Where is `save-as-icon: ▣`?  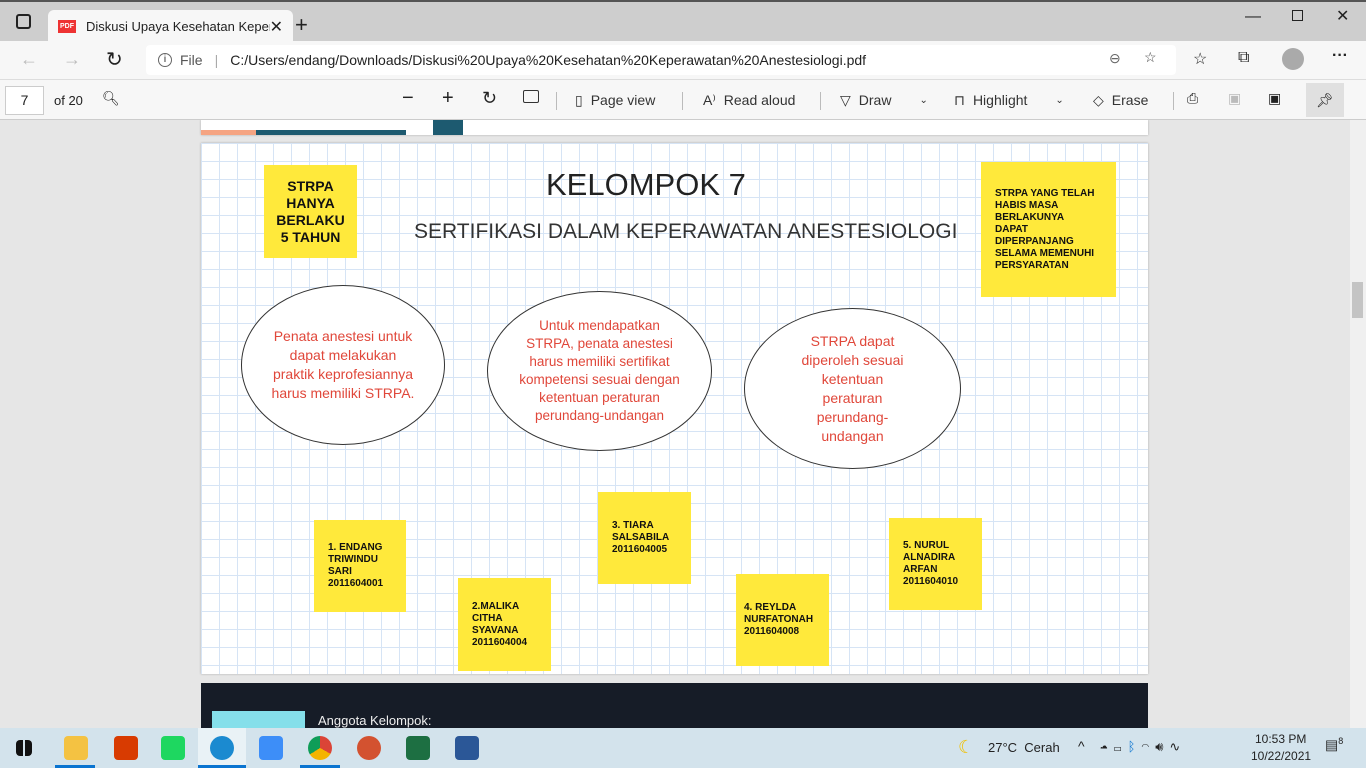 save-as-icon: ▣ is located at coordinates (1274, 98).